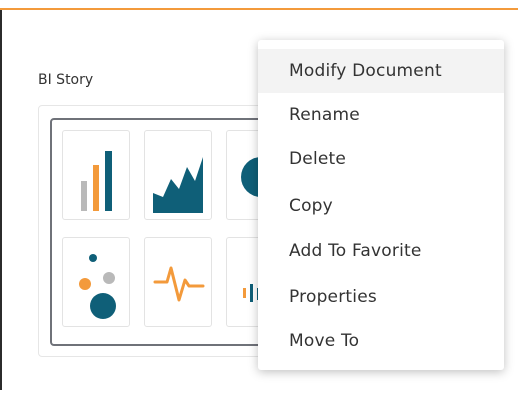 The height and width of the screenshot is (394, 518). Describe the element at coordinates (178, 185) in the screenshot. I see `area-chart-icon` at that location.